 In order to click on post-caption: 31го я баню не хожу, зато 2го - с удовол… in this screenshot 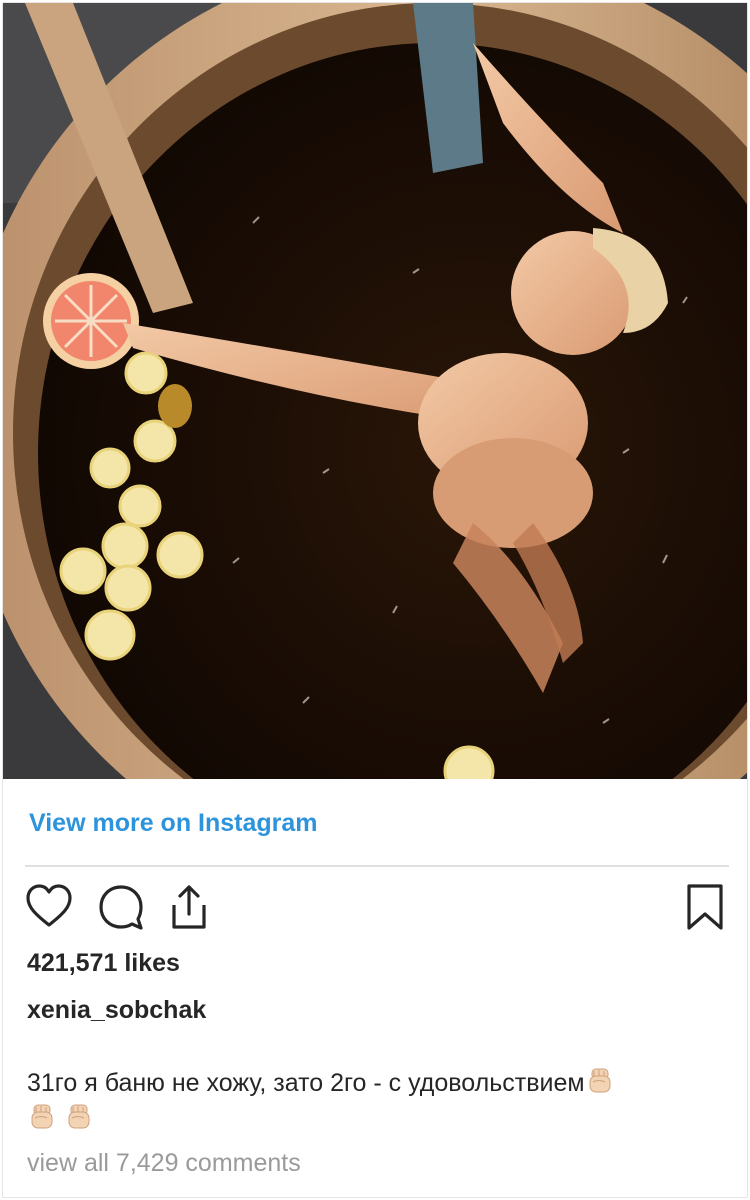, I will do `click(372, 1101)`.